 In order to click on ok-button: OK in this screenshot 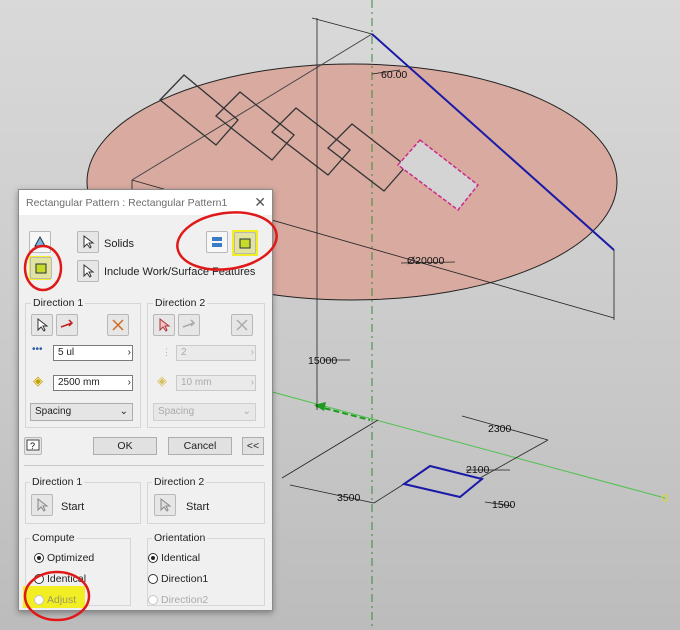, I will do `click(125, 446)`.